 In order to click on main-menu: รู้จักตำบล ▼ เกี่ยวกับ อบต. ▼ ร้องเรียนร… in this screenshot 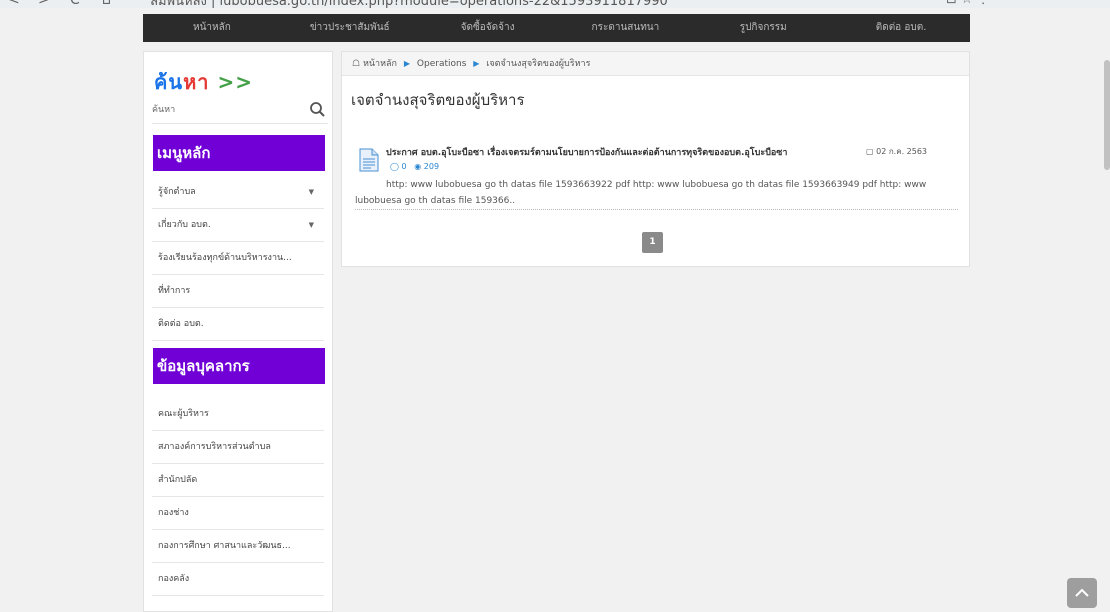, I will do `click(238, 258)`.